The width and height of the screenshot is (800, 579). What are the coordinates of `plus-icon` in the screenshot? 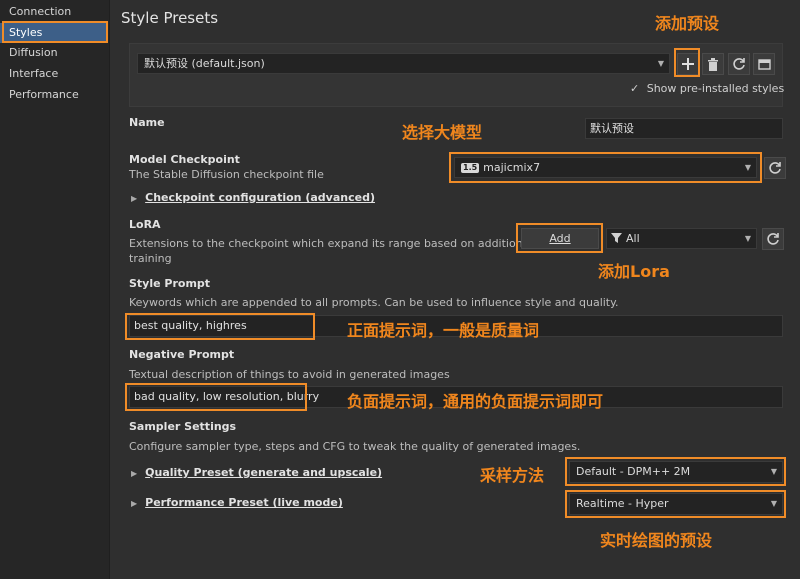 It's located at (688, 64).